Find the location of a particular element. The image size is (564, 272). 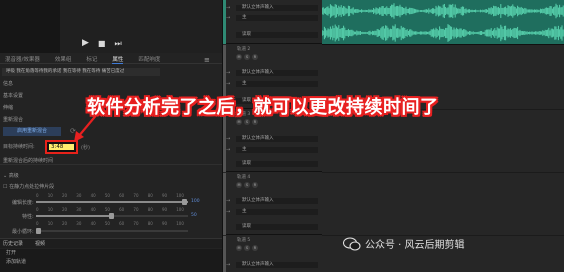

track-name: 轨道 5 is located at coordinates (243, 240).